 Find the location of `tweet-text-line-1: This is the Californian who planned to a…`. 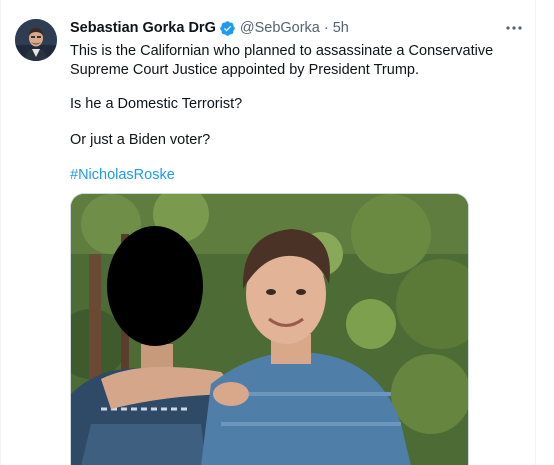

tweet-text-line-1: This is the Californian who planned to a… is located at coordinates (282, 60).